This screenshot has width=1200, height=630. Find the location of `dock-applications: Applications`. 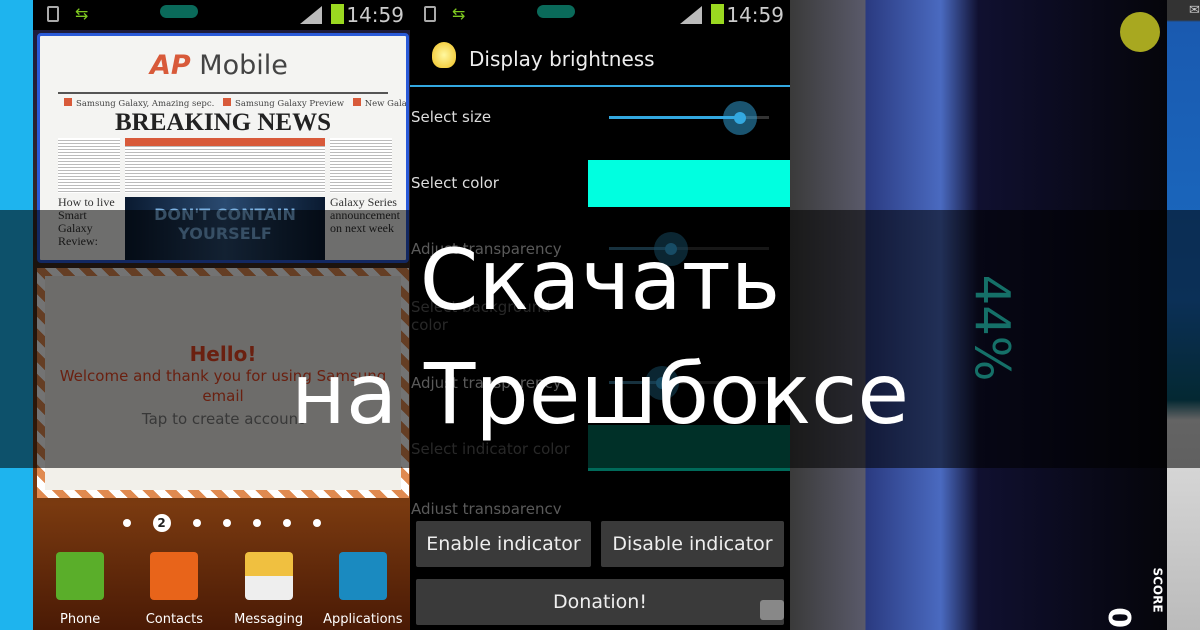

dock-applications: Applications is located at coordinates (363, 589).